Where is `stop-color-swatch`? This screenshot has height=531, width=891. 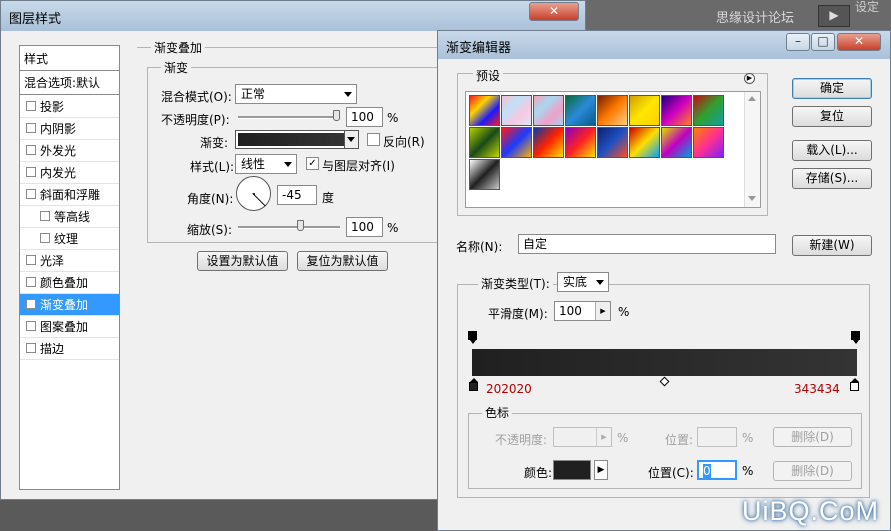
stop-color-swatch is located at coordinates (572, 470).